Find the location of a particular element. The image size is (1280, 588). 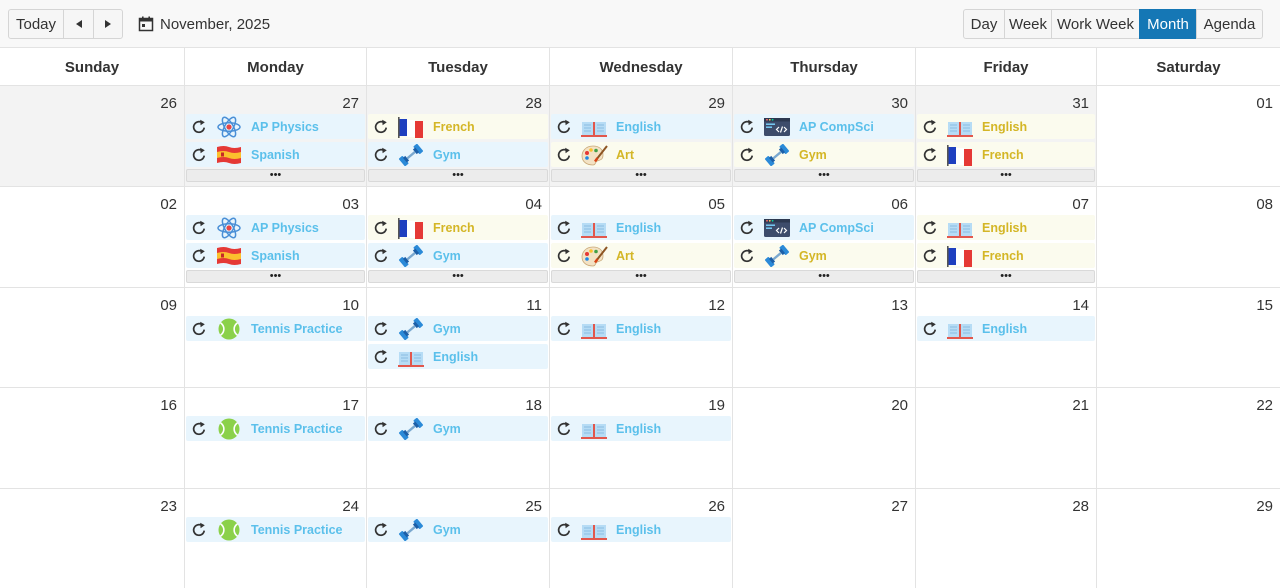

day-number: 14 is located at coordinates (1080, 305).